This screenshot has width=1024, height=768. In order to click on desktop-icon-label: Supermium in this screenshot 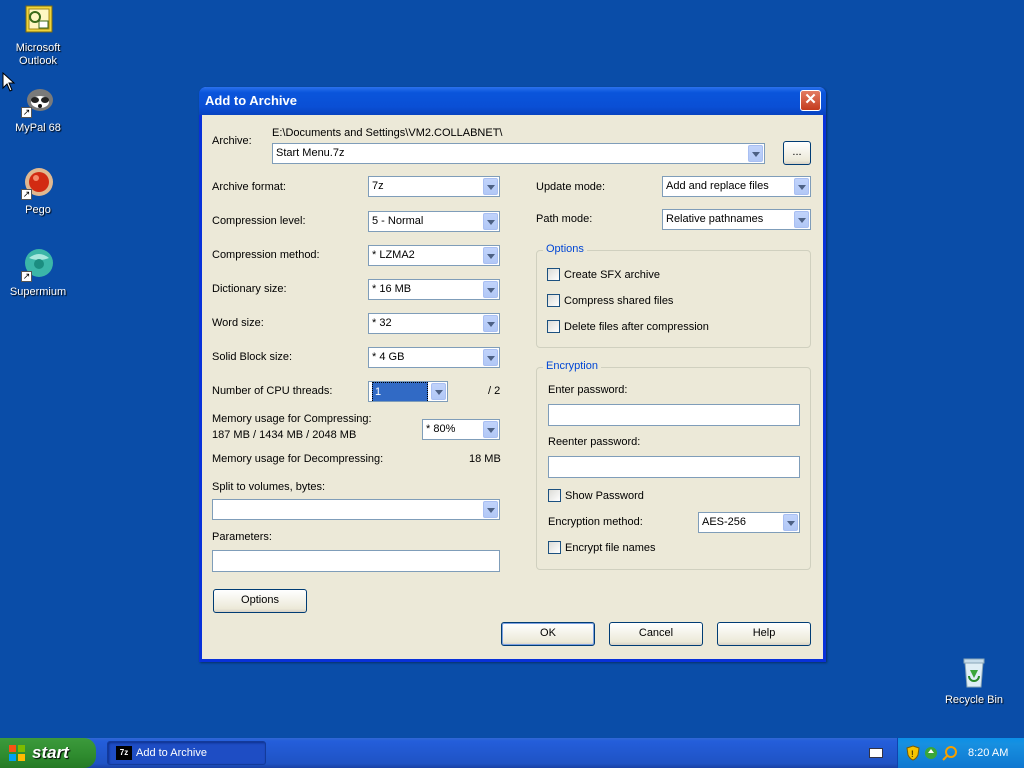, I will do `click(38, 292)`.